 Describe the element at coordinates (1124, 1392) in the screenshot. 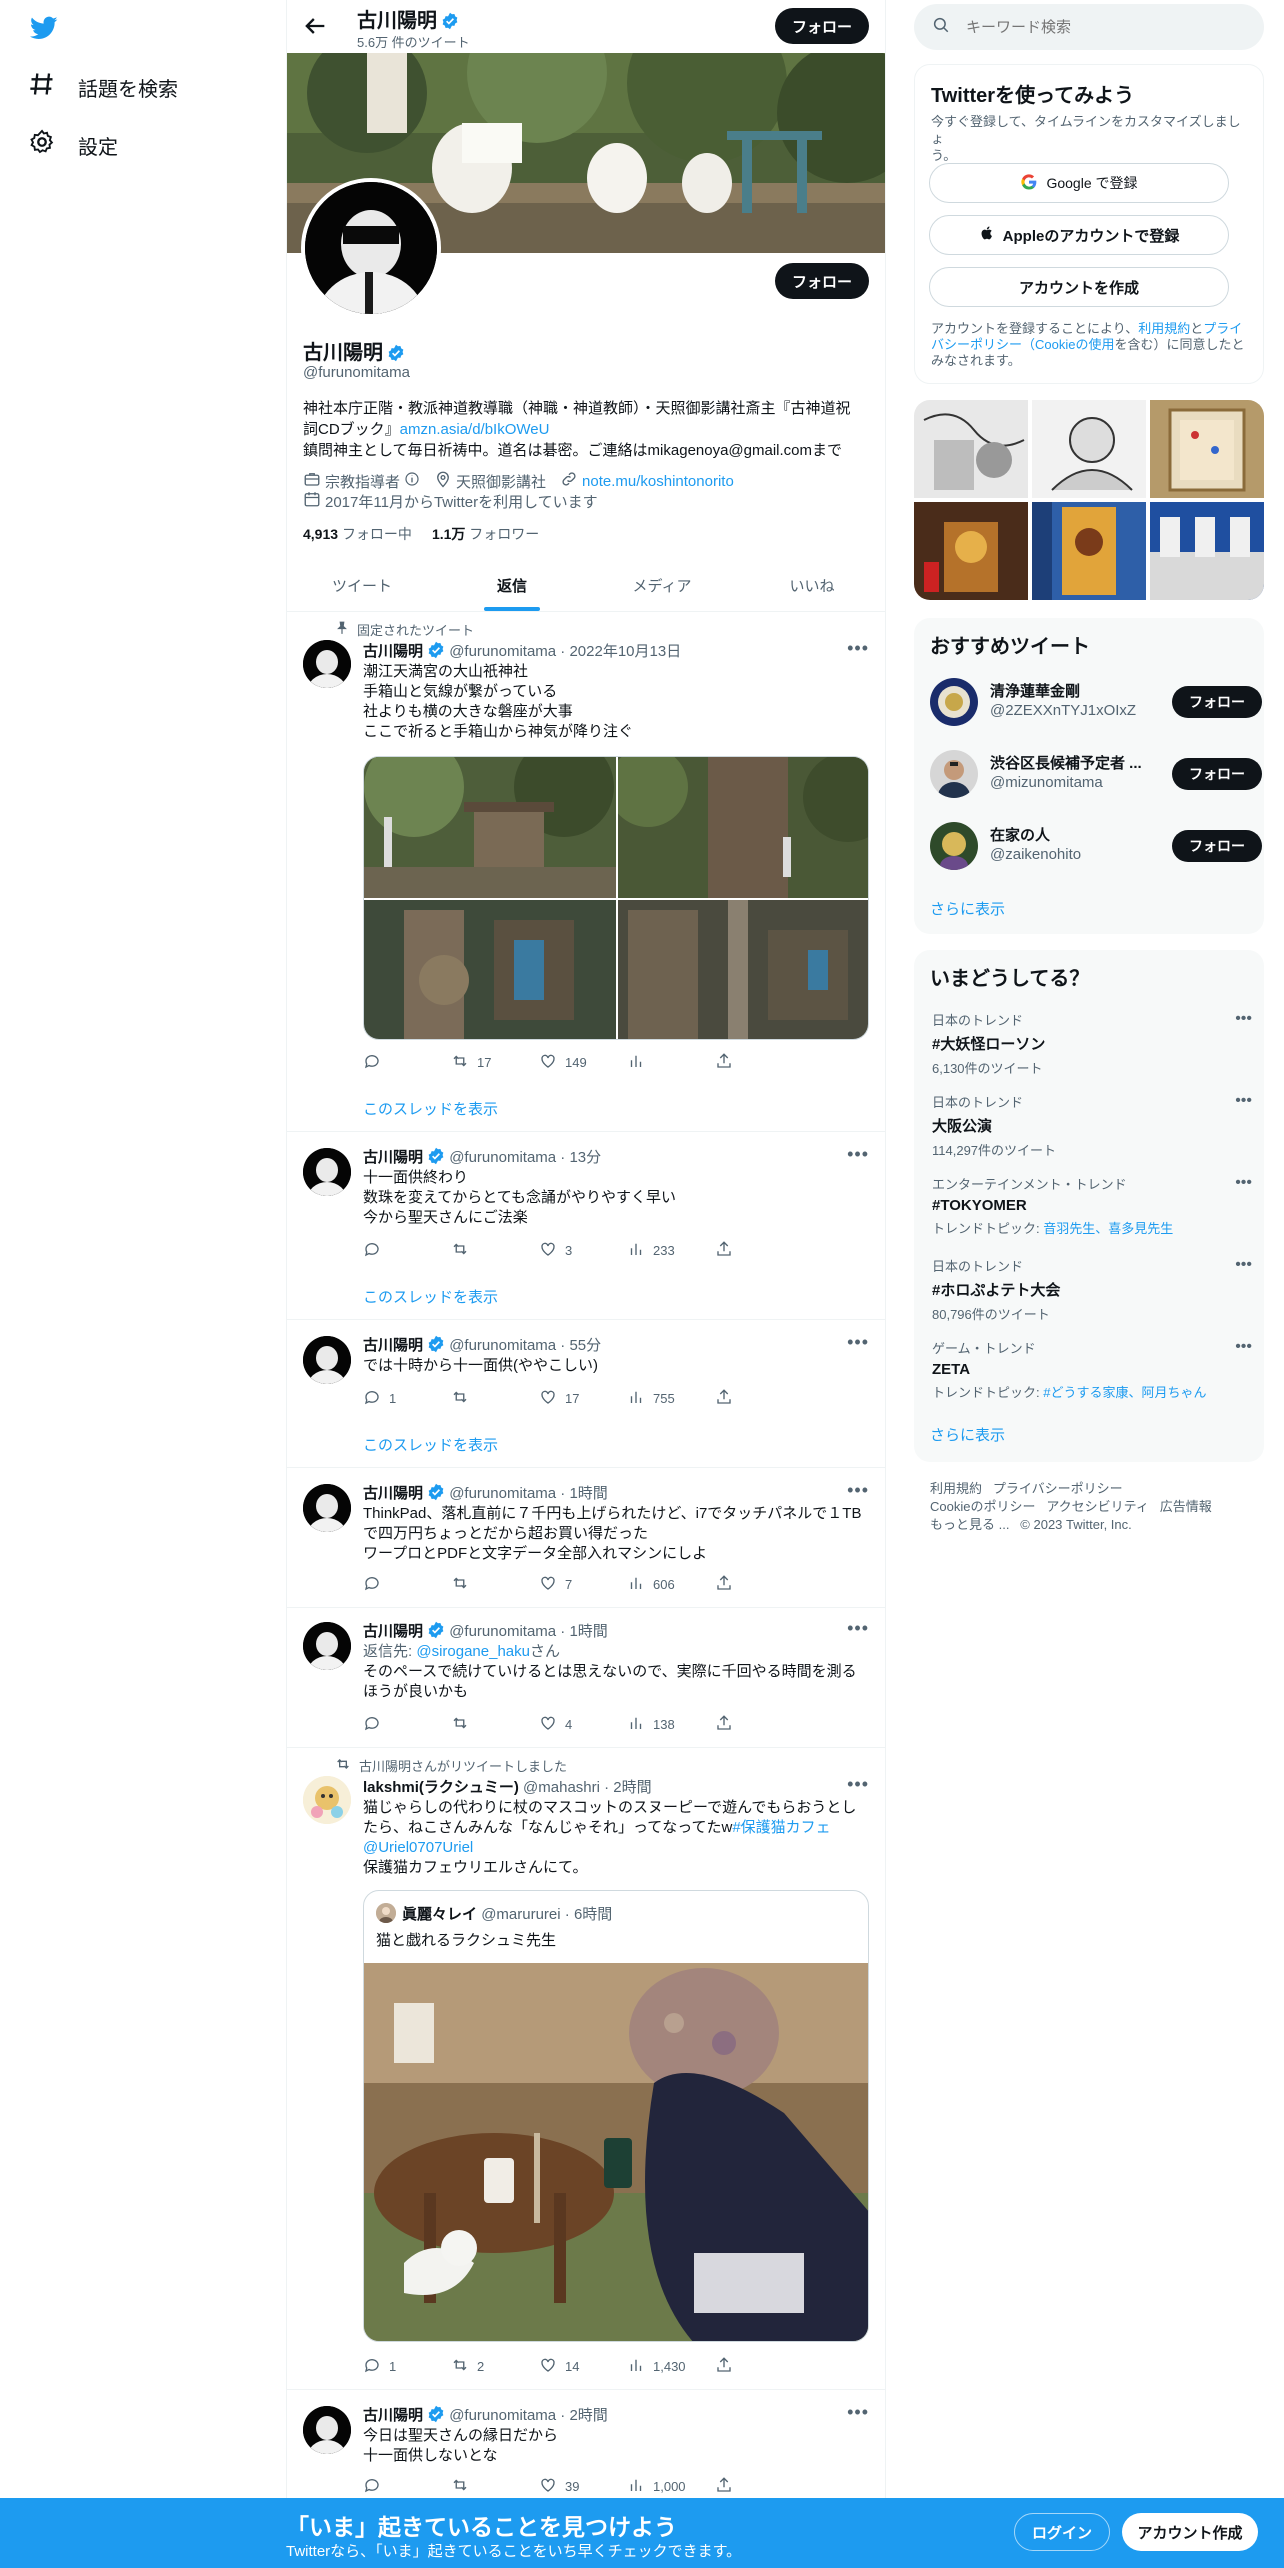

I see `trend-topic-link: #どうする家康、阿月ちゃん` at that location.